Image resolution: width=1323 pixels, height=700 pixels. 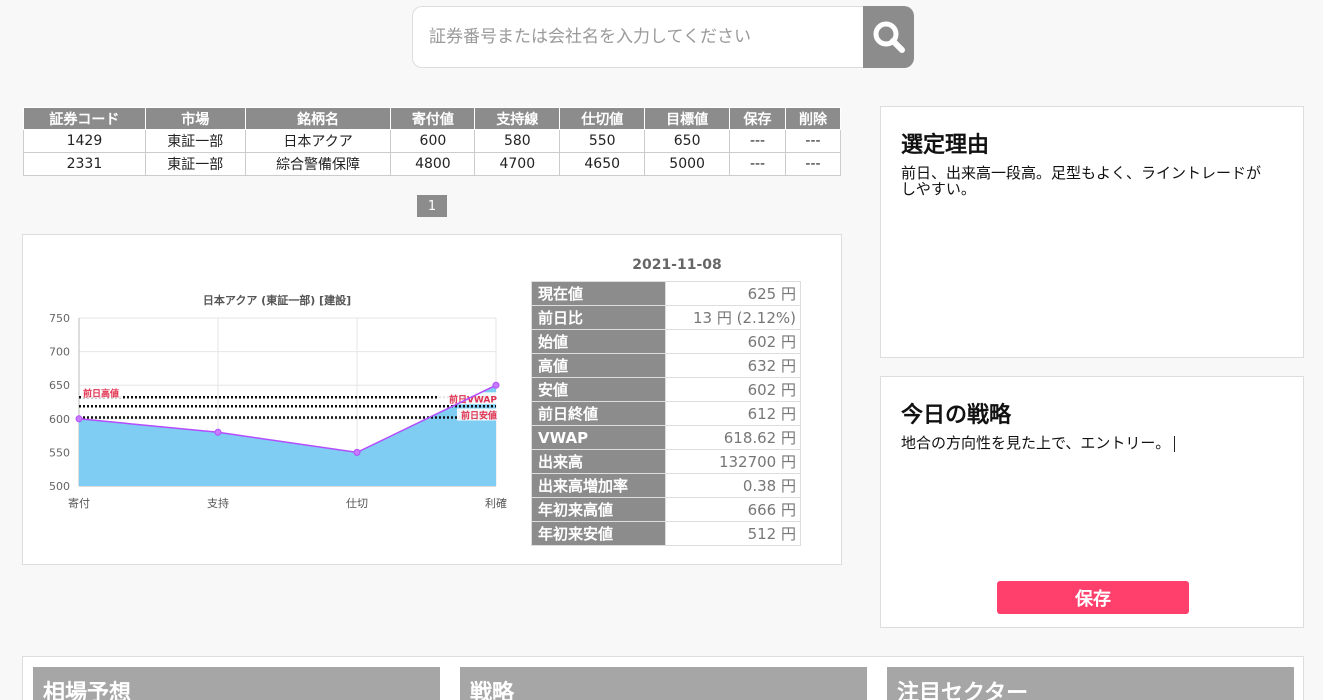 I want to click on search-bar, so click(x=663, y=37).